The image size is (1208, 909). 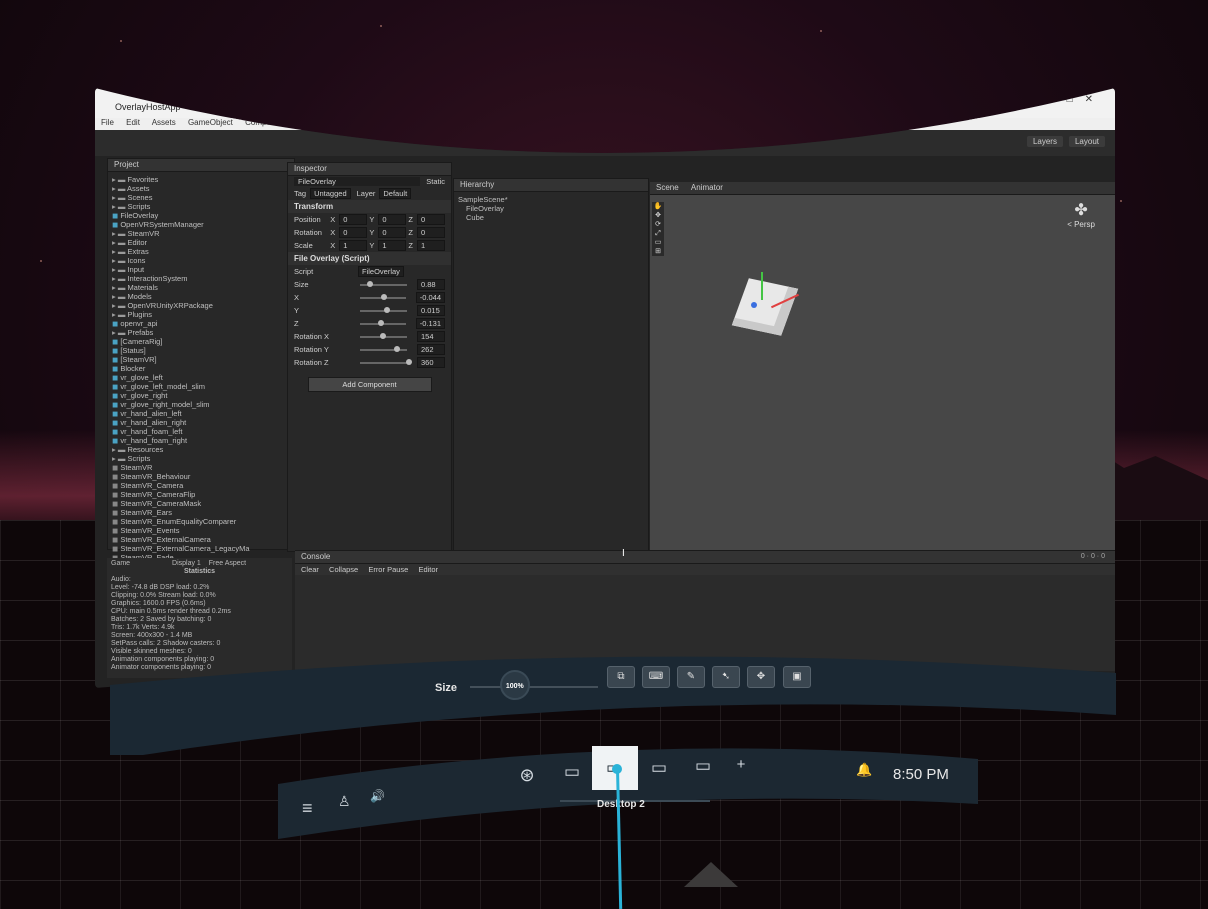 What do you see at coordinates (659, 768) in the screenshot?
I see `desktop-3-icon: ▭` at bounding box center [659, 768].